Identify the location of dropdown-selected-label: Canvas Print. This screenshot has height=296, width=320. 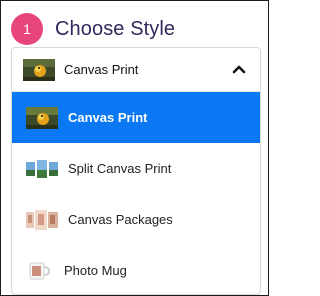
(101, 69).